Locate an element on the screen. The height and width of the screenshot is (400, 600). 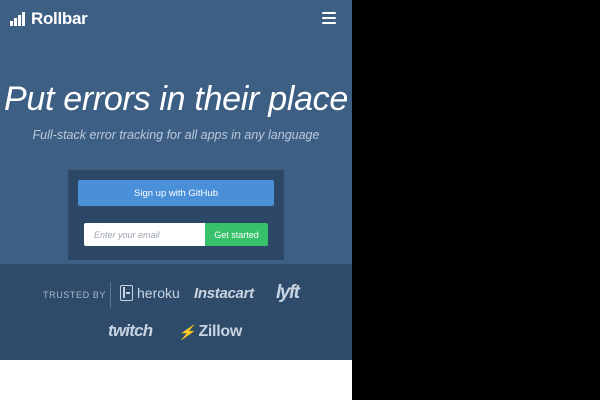
divider is located at coordinates (110, 295).